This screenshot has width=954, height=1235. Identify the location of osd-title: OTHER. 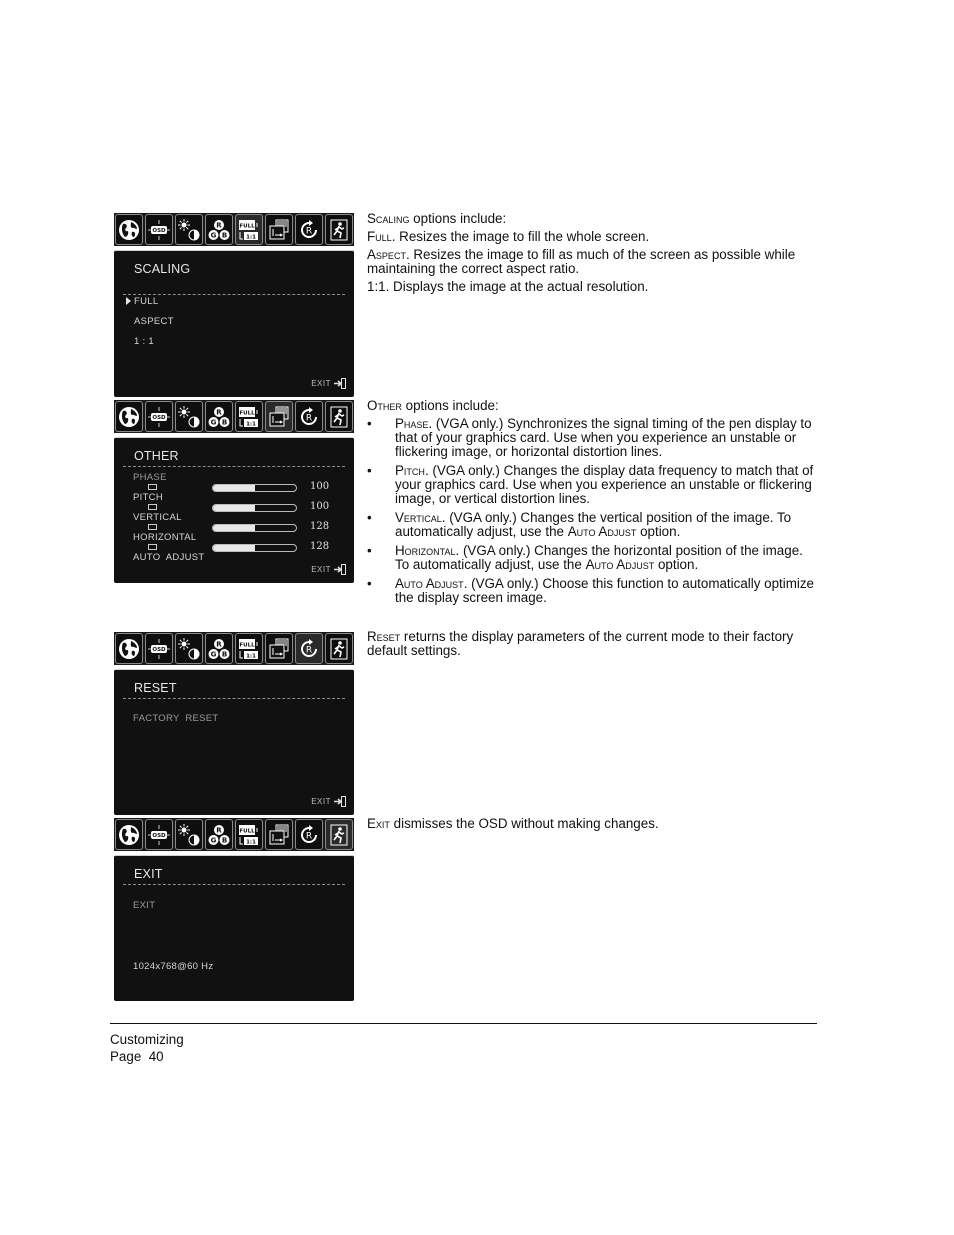
(156, 456).